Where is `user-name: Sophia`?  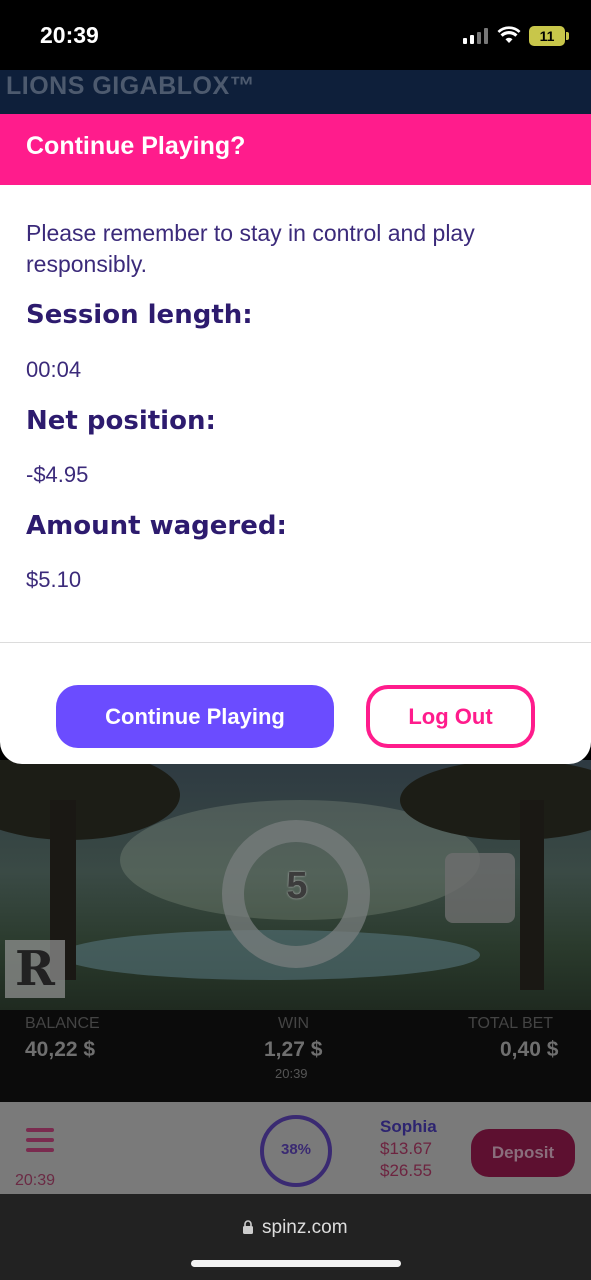
user-name: Sophia is located at coordinates (408, 1126).